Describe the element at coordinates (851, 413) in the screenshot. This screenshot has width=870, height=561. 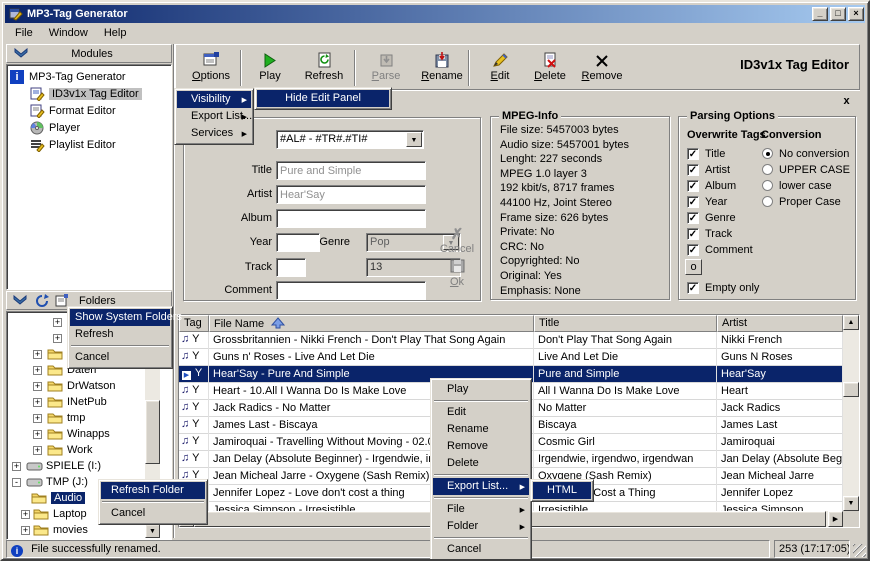
I see `table-vscrollbar` at that location.